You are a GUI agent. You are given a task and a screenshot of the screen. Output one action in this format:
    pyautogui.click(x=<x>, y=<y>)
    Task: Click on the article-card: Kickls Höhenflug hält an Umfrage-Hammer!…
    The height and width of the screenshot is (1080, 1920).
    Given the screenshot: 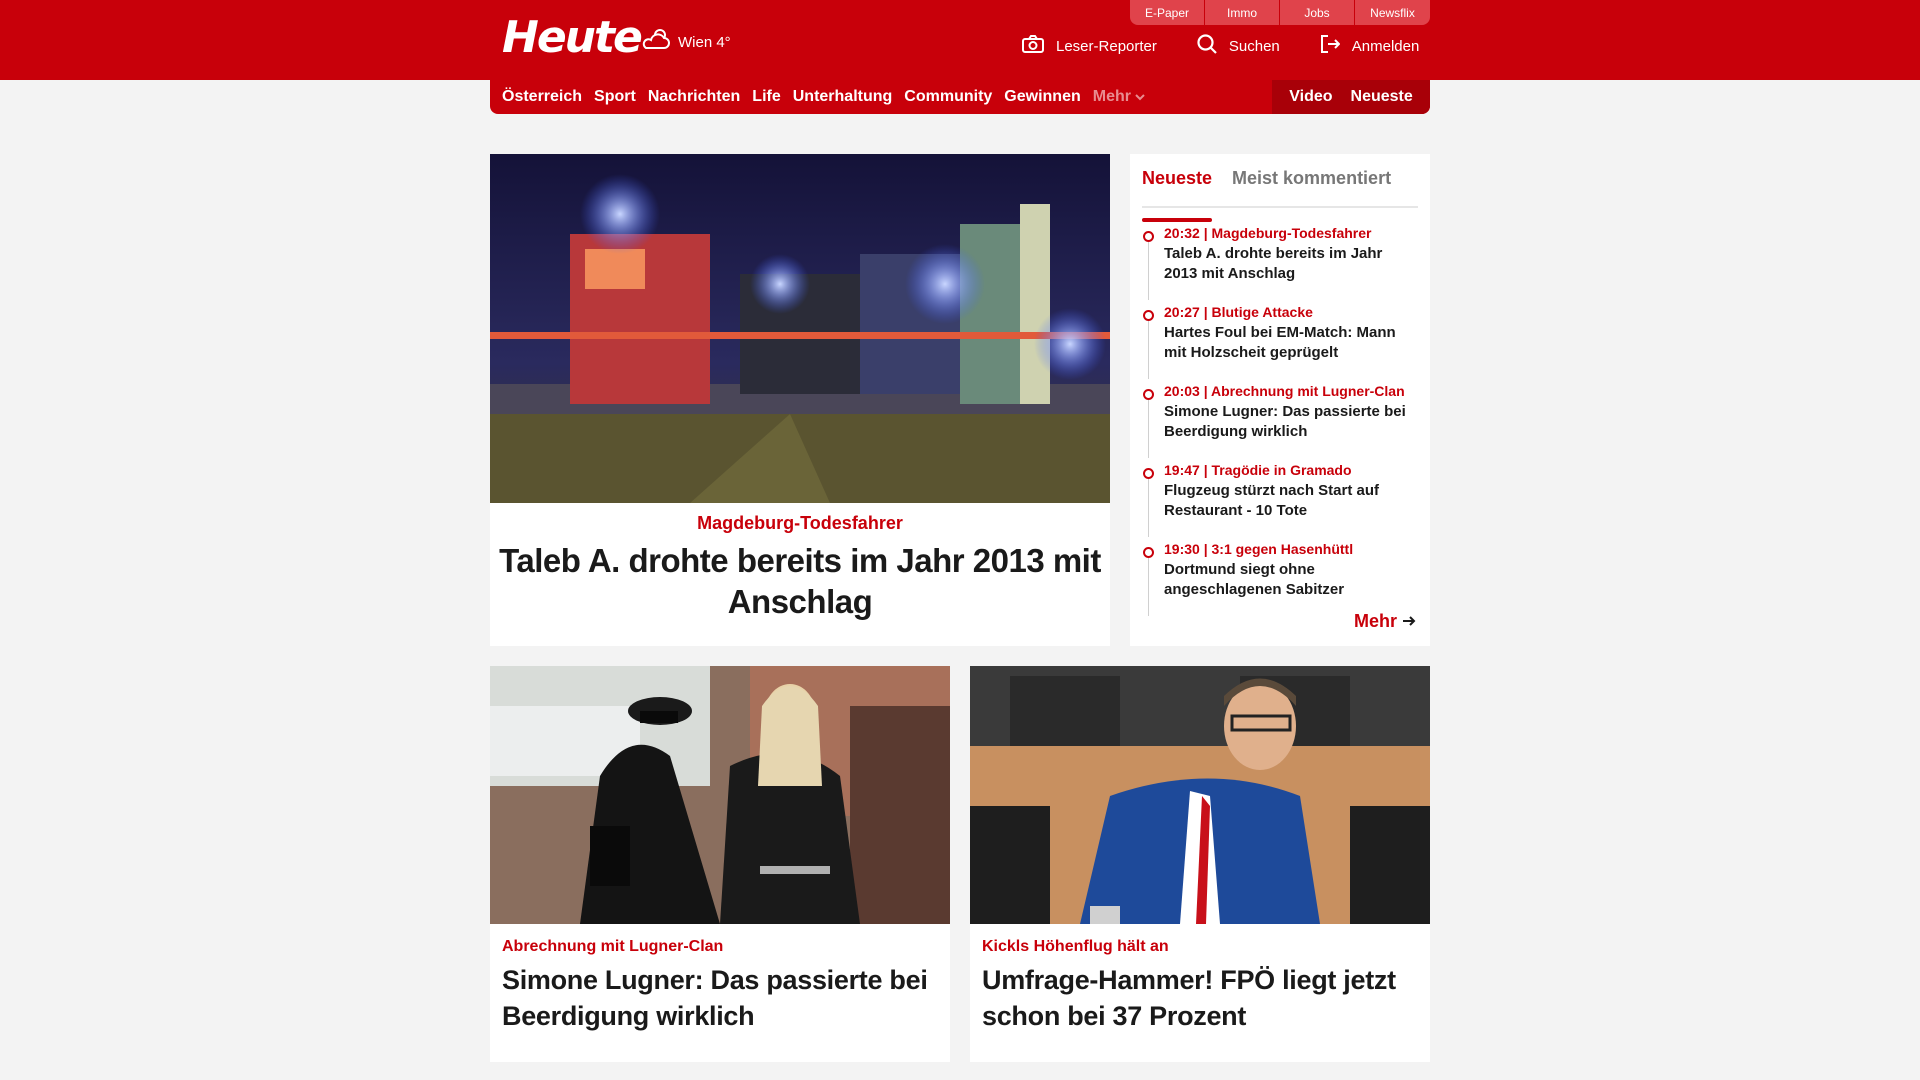 What is the action you would take?
    pyautogui.click(x=1200, y=864)
    